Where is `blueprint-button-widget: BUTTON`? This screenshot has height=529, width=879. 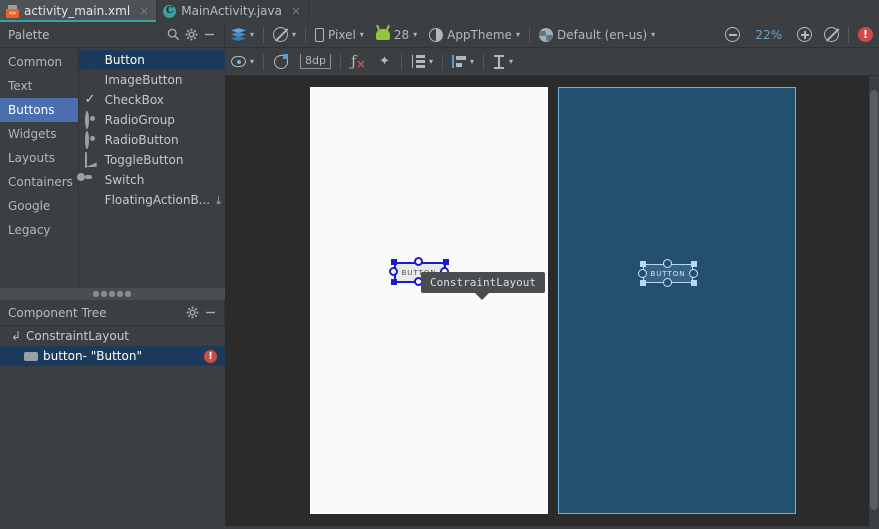
blueprint-button-widget: BUTTON is located at coordinates (668, 273).